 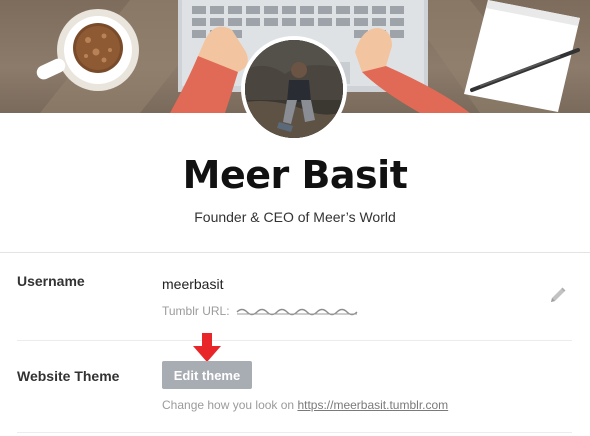 What do you see at coordinates (294, 432) in the screenshot?
I see `row-divider-bottom` at bounding box center [294, 432].